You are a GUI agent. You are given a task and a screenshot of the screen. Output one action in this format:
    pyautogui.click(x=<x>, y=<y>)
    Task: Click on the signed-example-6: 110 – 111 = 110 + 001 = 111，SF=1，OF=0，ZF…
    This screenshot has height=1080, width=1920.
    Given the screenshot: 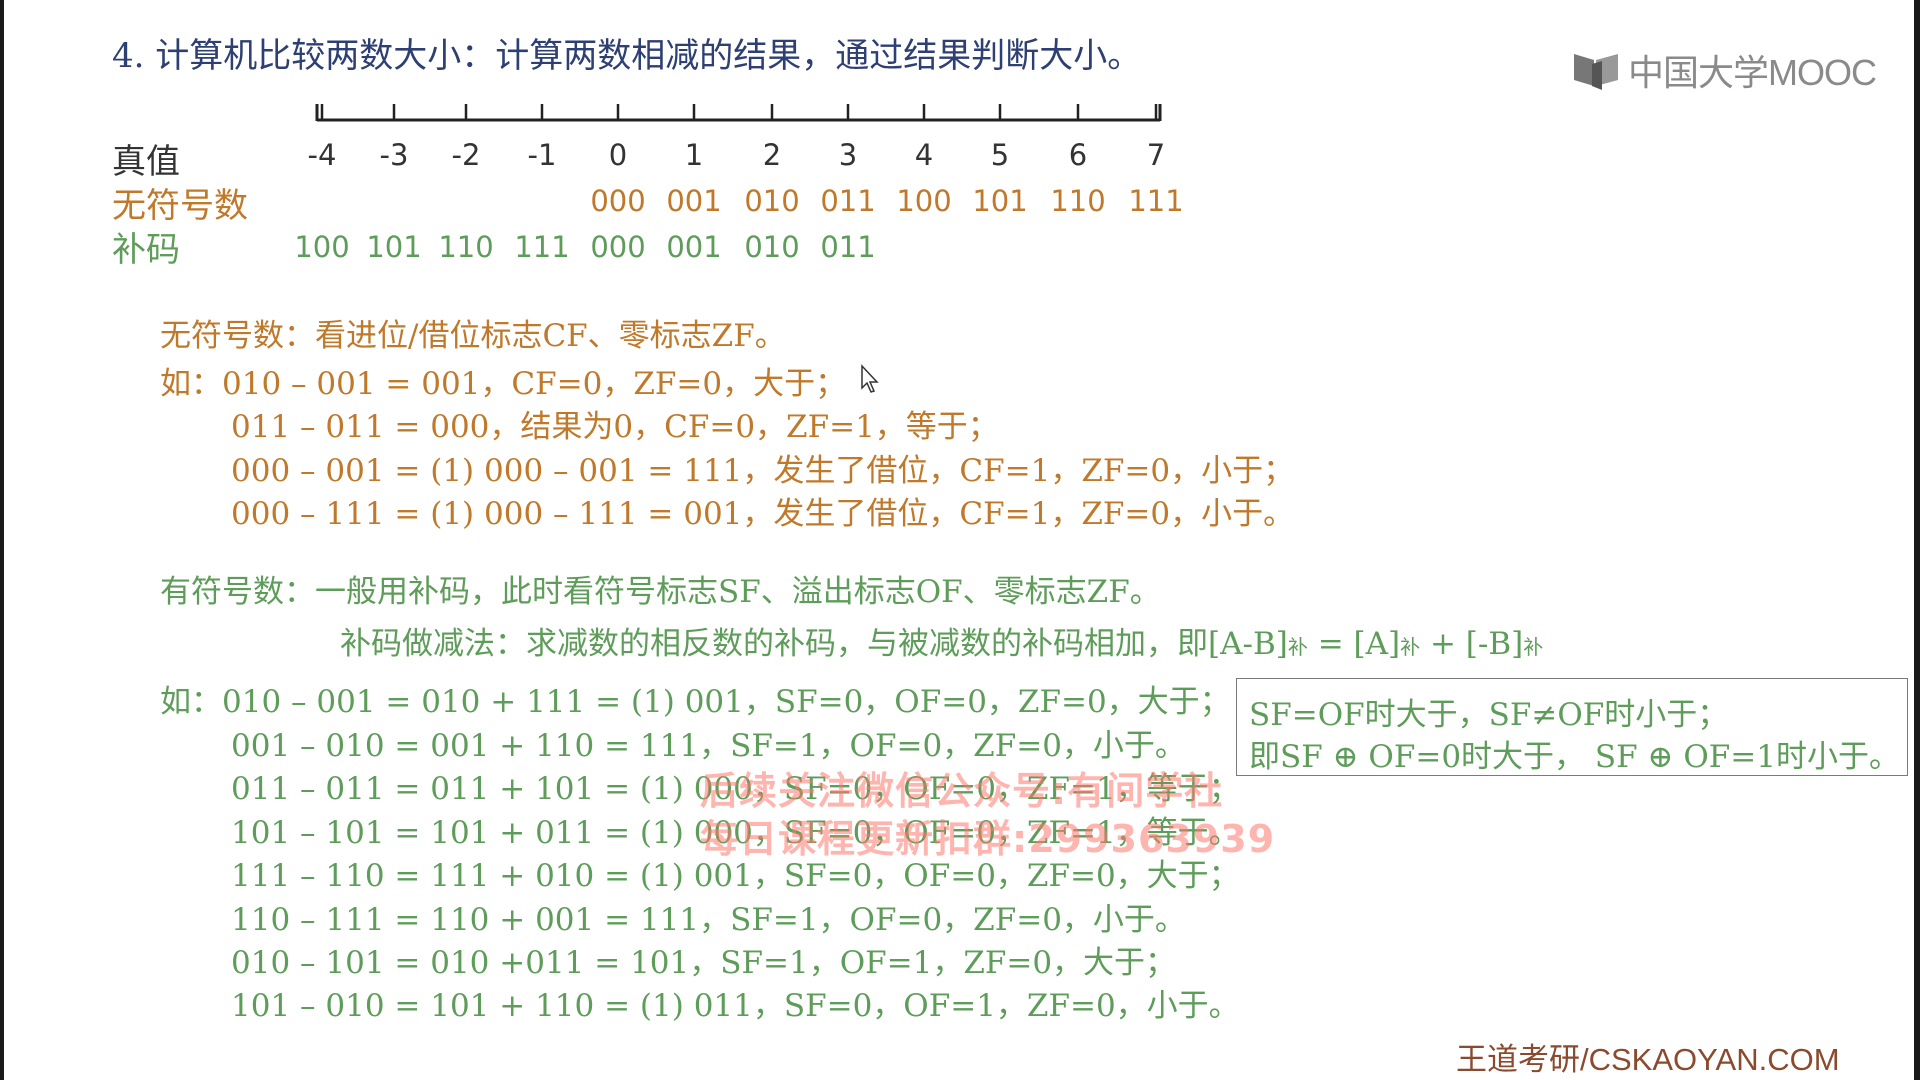 What is the action you would take?
    pyautogui.click(x=708, y=920)
    